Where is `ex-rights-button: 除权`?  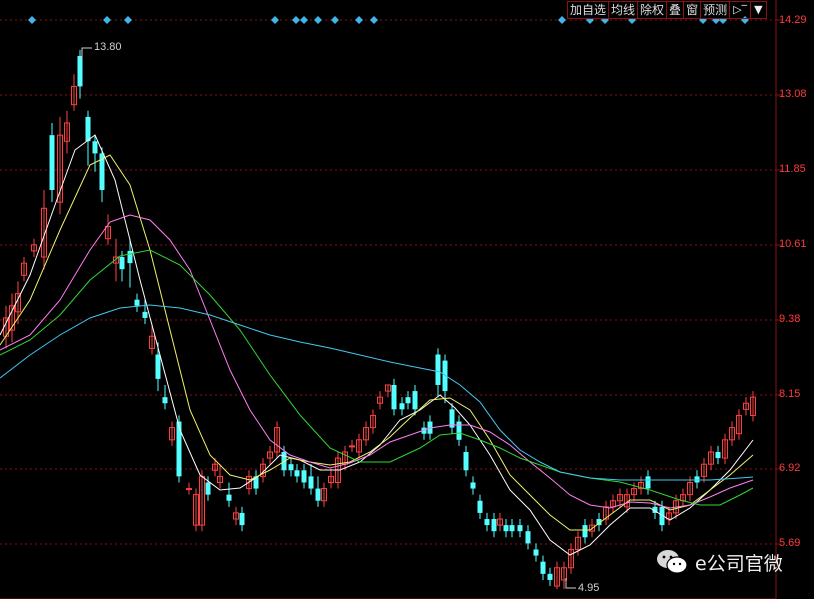
ex-rights-button: 除权 is located at coordinates (652, 10).